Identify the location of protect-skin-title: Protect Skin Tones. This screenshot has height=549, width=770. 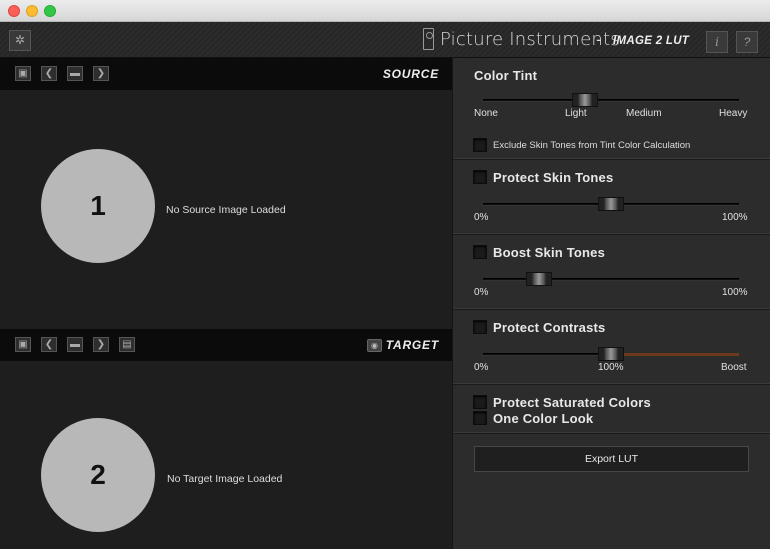
(553, 177).